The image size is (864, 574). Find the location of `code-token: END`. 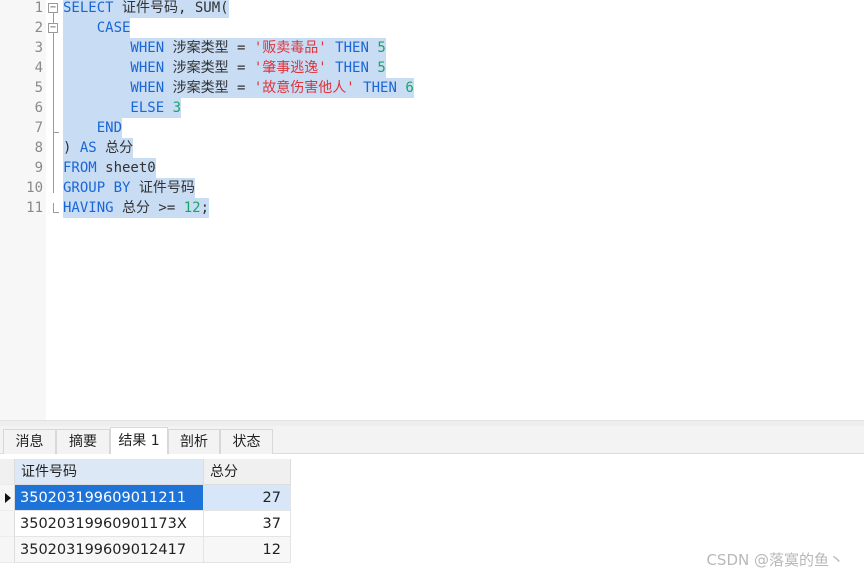

code-token: END is located at coordinates (93, 128).